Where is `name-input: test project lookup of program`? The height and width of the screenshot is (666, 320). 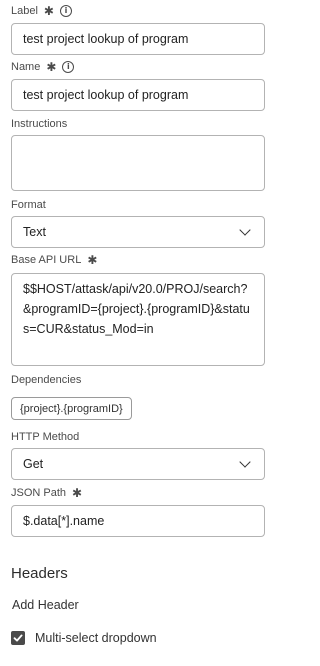 name-input: test project lookup of program is located at coordinates (138, 95).